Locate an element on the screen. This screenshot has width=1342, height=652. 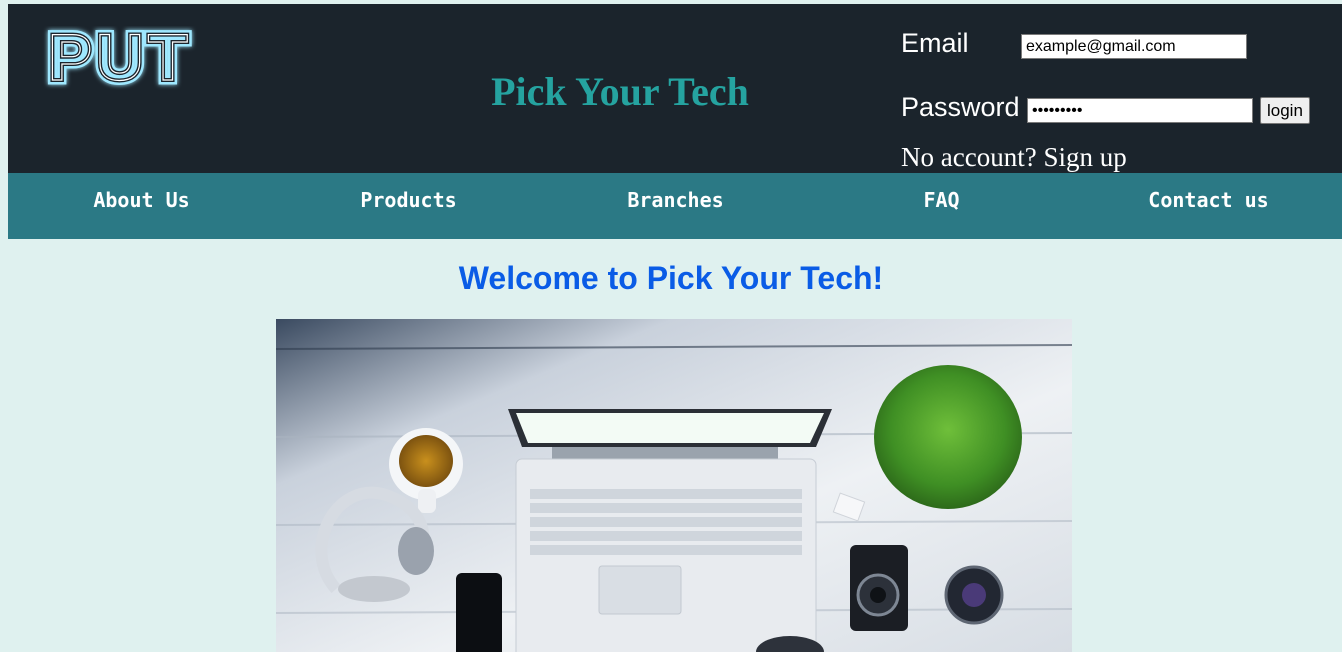
password-label: Password is located at coordinates (960, 107).